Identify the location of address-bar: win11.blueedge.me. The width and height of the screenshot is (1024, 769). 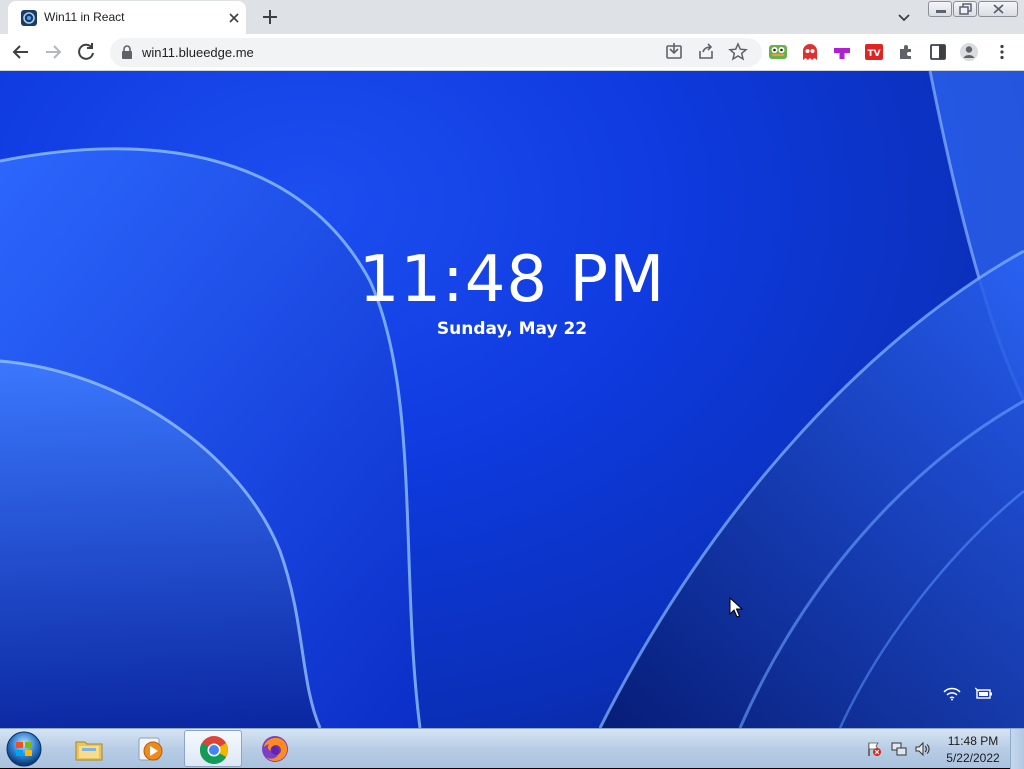
(436, 52).